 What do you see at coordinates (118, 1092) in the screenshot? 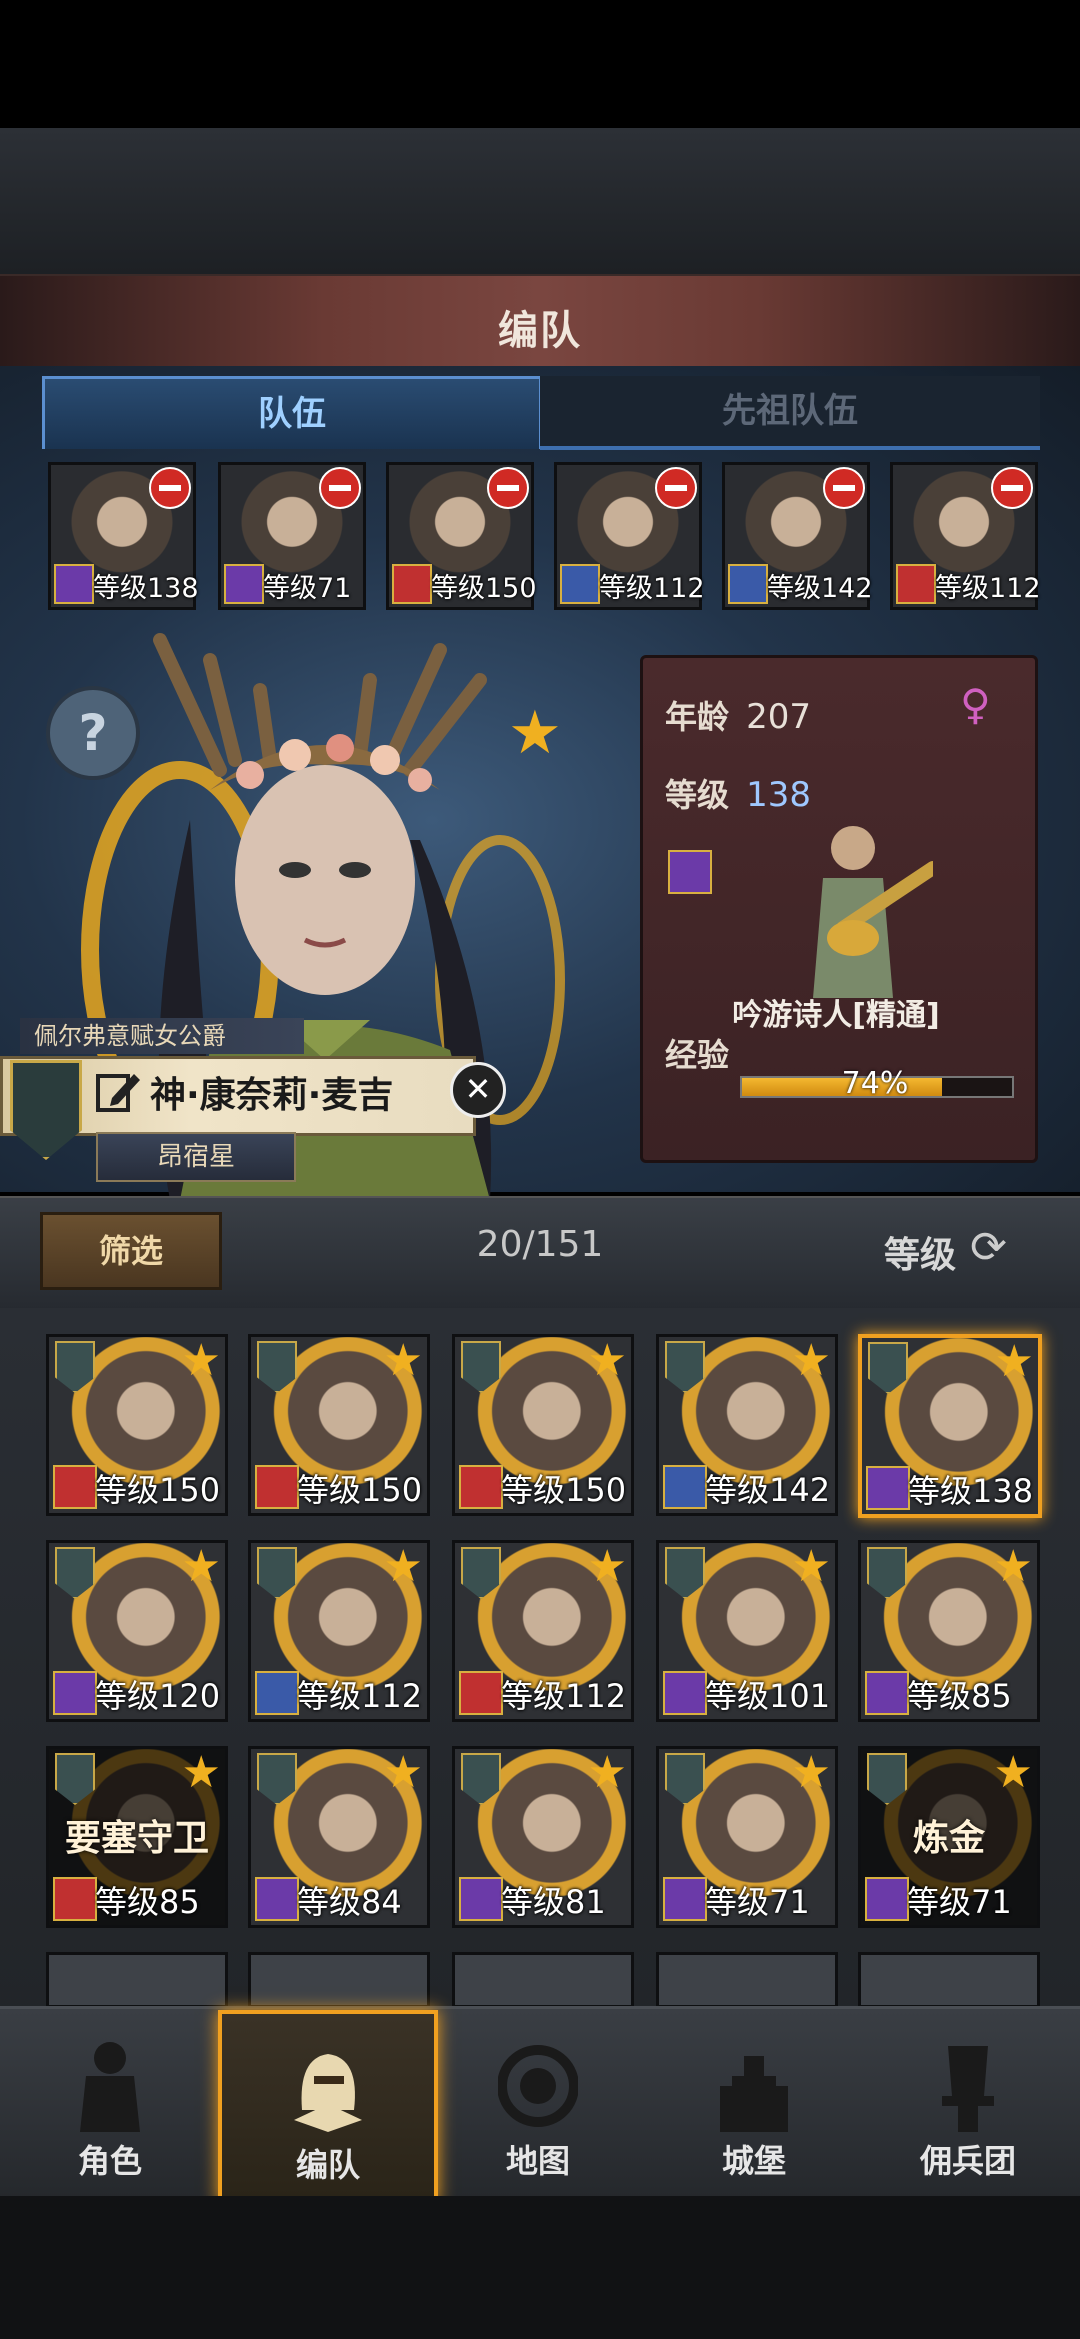
I see `edit-name-icon` at bounding box center [118, 1092].